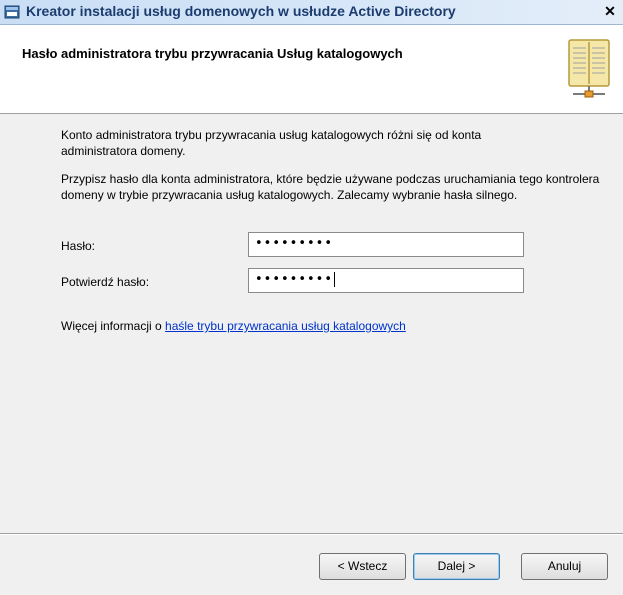 This screenshot has height=595, width=623. What do you see at coordinates (335, 279) in the screenshot?
I see `text-cursor` at bounding box center [335, 279].